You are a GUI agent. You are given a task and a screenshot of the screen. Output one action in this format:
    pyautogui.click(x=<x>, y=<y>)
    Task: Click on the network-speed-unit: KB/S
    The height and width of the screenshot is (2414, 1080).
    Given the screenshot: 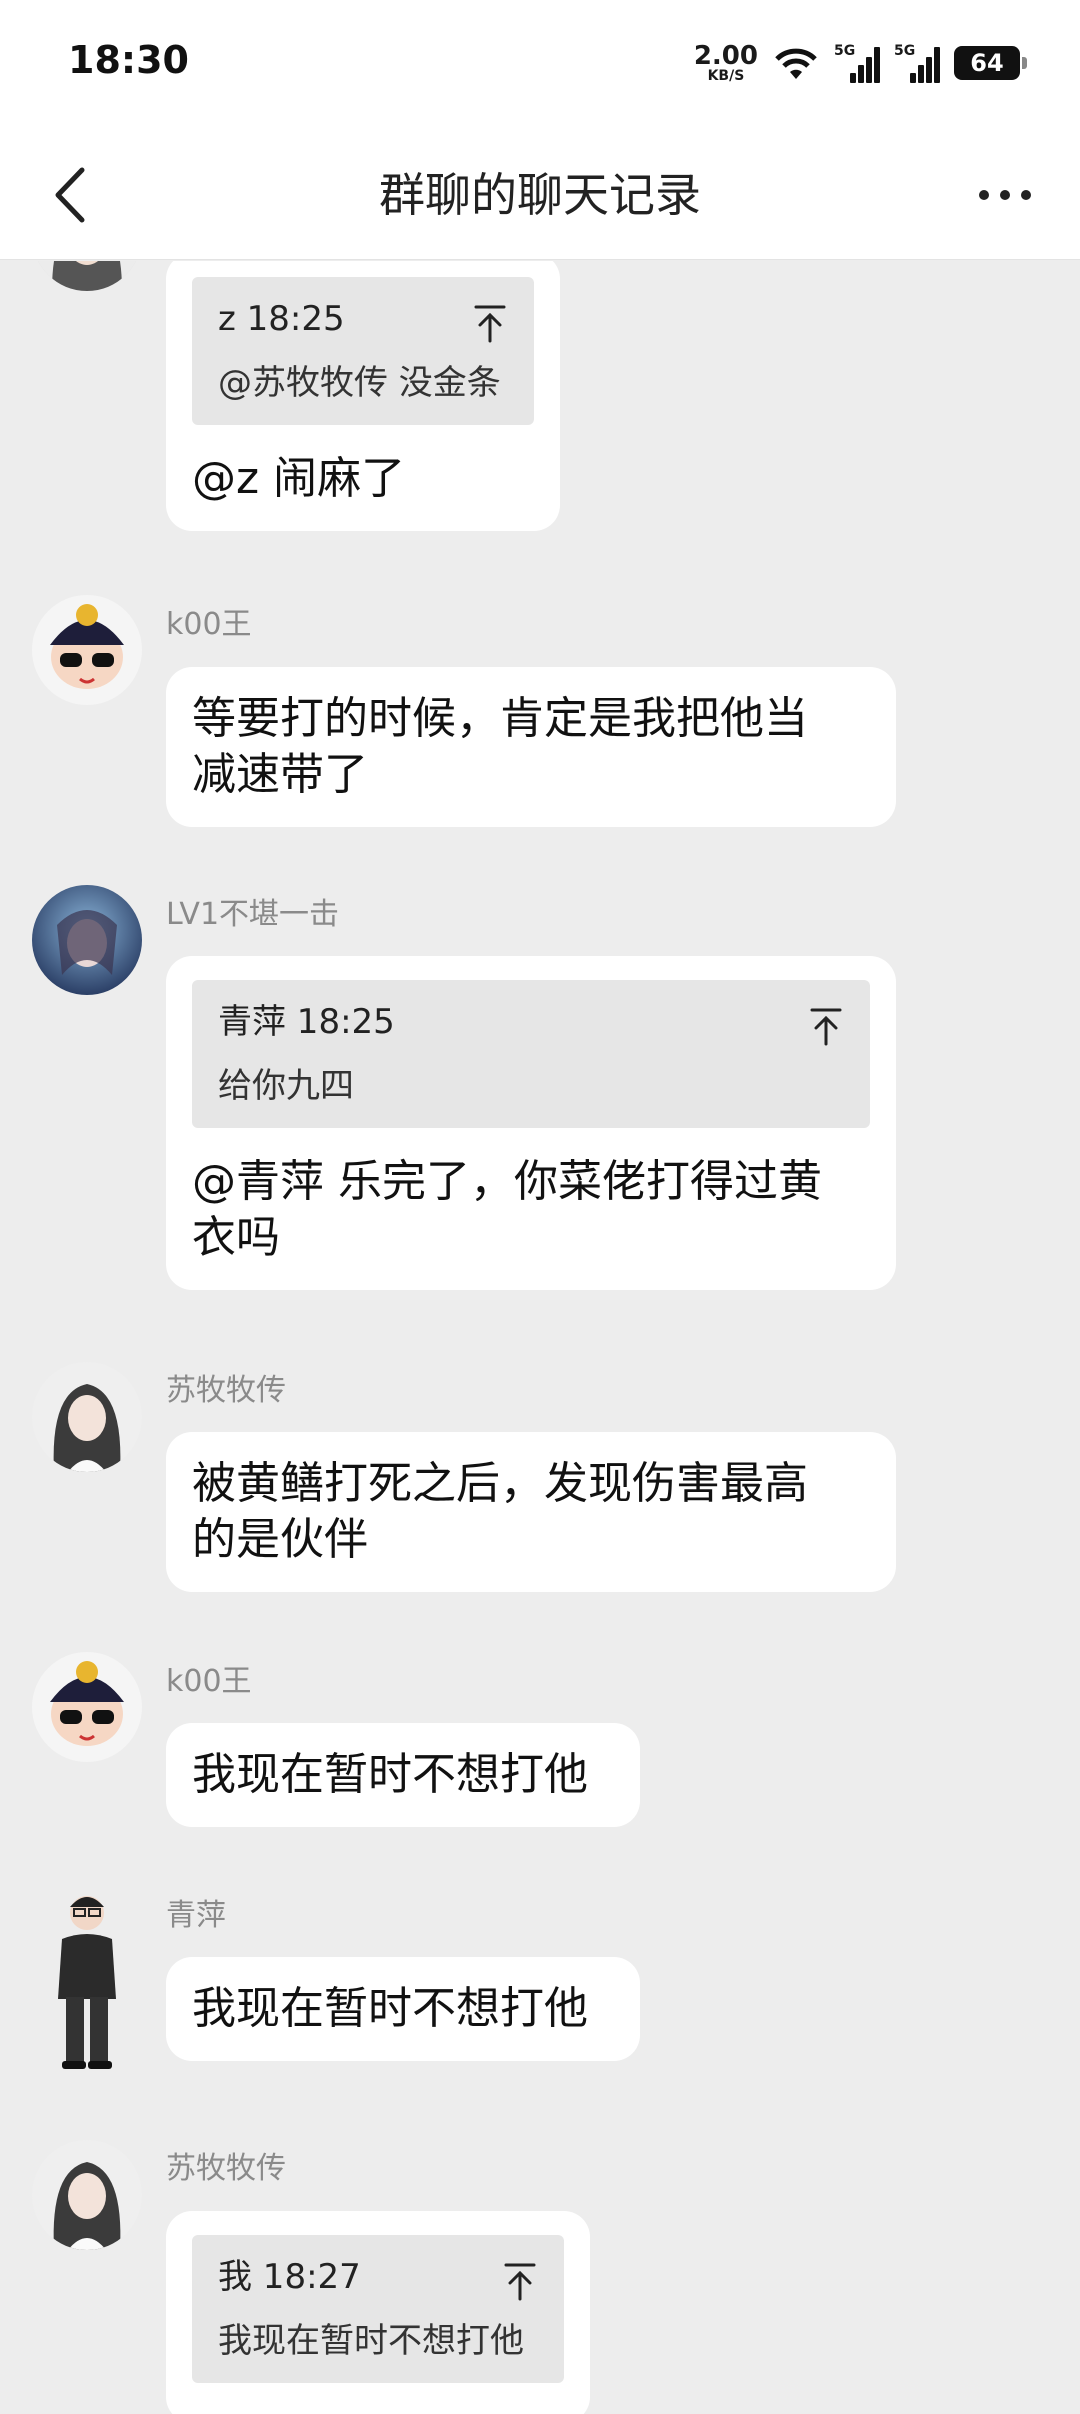 What is the action you would take?
    pyautogui.click(x=726, y=76)
    